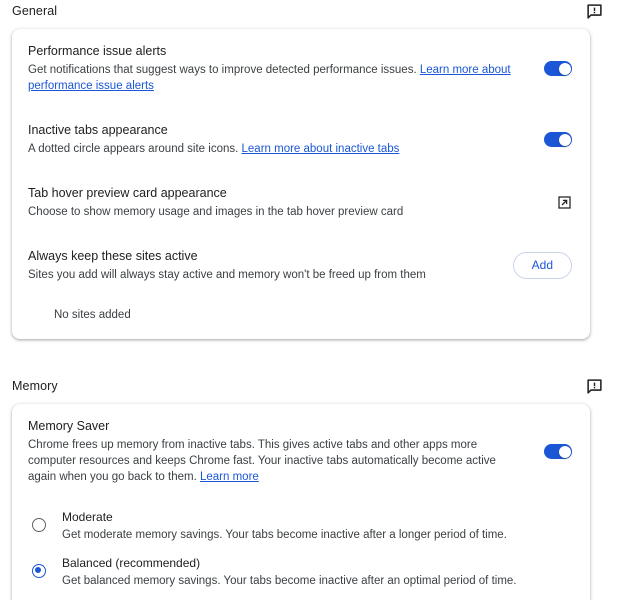  Describe the element at coordinates (39, 571) in the screenshot. I see `radio-button-balanced` at that location.